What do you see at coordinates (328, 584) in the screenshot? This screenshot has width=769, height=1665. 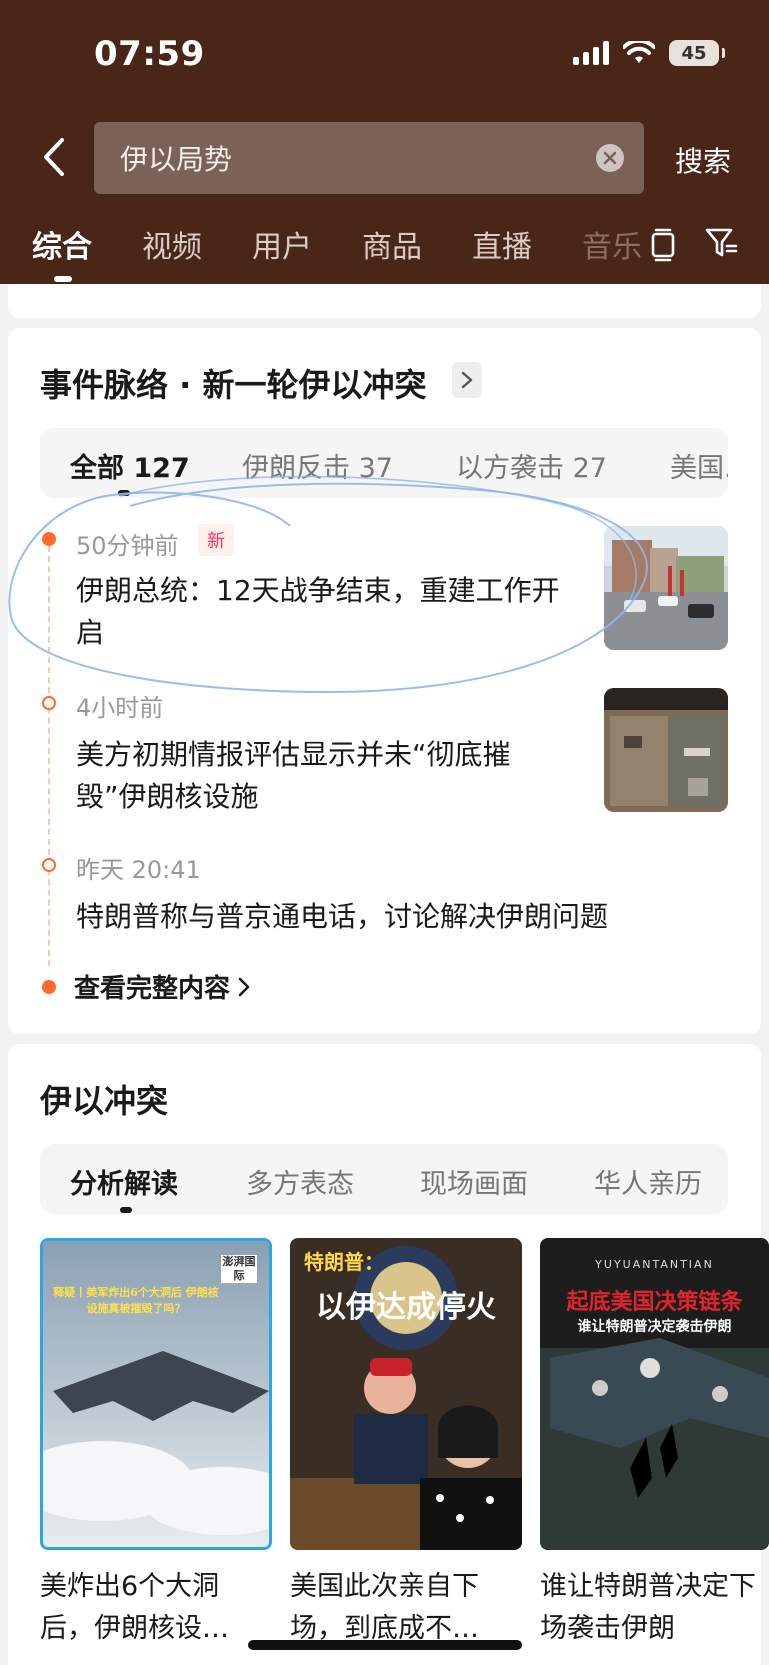 I see `handwritten-circle-annotation` at bounding box center [328, 584].